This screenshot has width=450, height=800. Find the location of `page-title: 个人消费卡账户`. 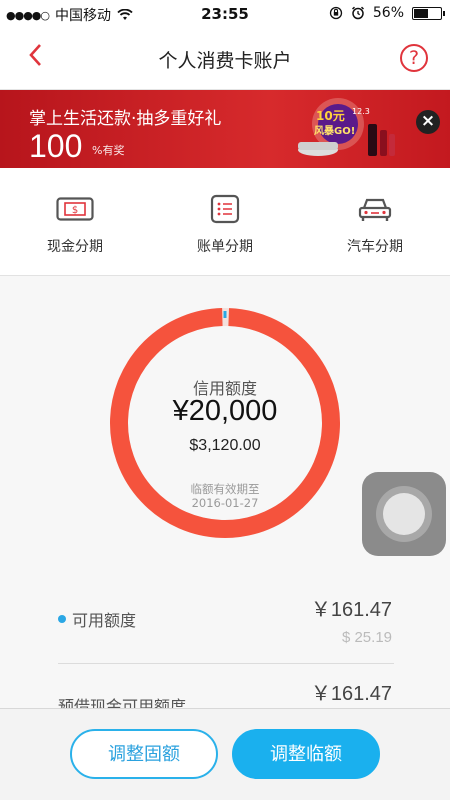

page-title: 个人消费卡账户 is located at coordinates (225, 61).